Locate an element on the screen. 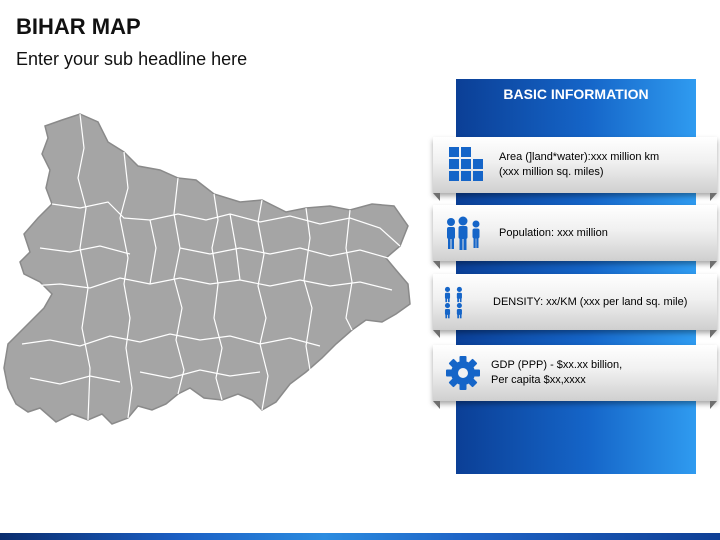 This screenshot has width=720, height=540. bottom-accent-bar is located at coordinates (360, 536).